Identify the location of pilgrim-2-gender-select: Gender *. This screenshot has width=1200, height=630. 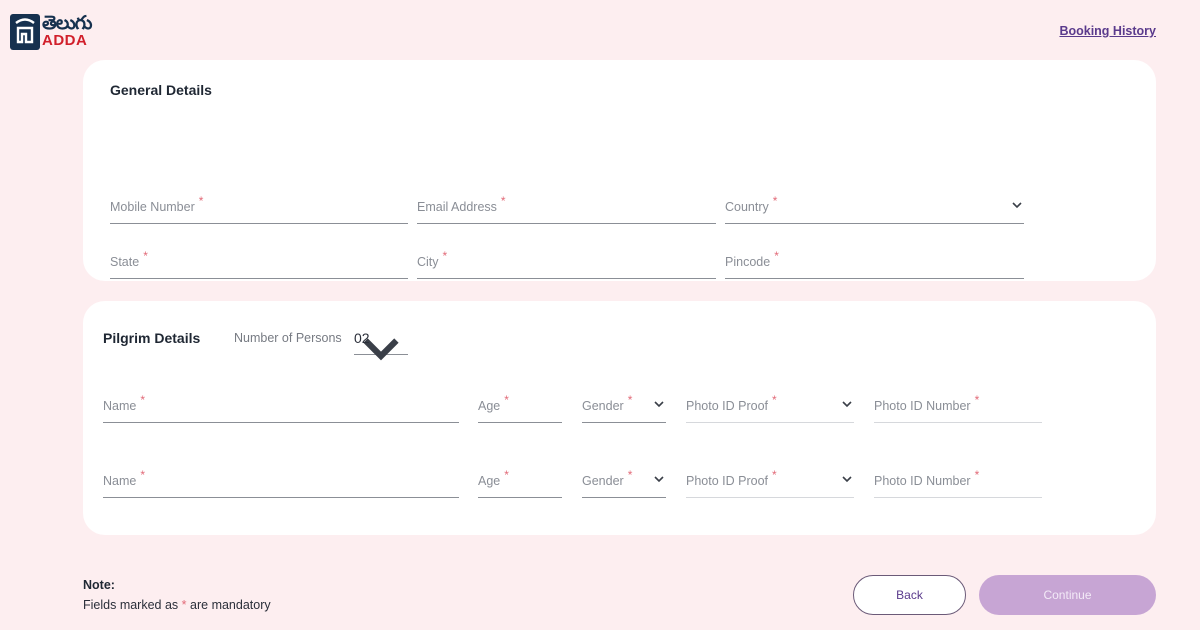
(624, 483).